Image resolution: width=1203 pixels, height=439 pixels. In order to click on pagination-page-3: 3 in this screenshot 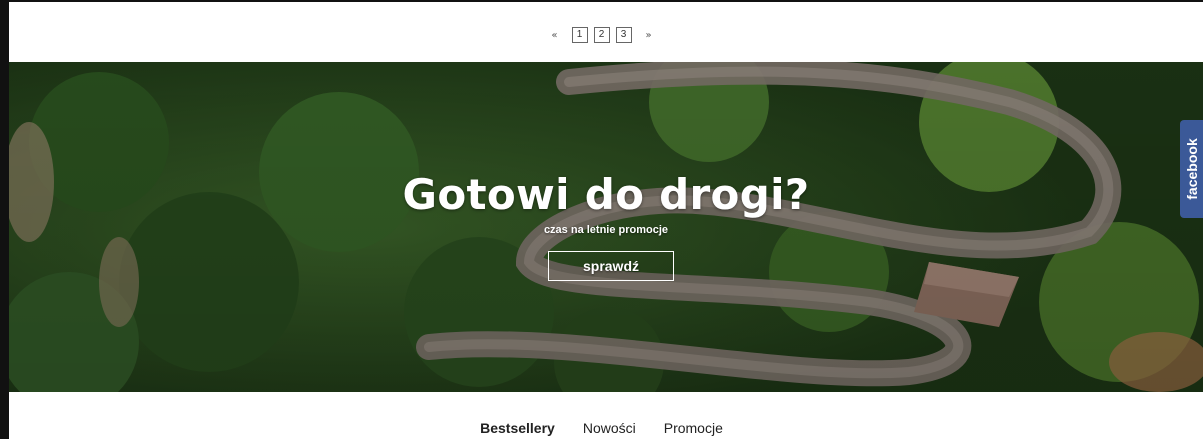, I will do `click(623, 35)`.